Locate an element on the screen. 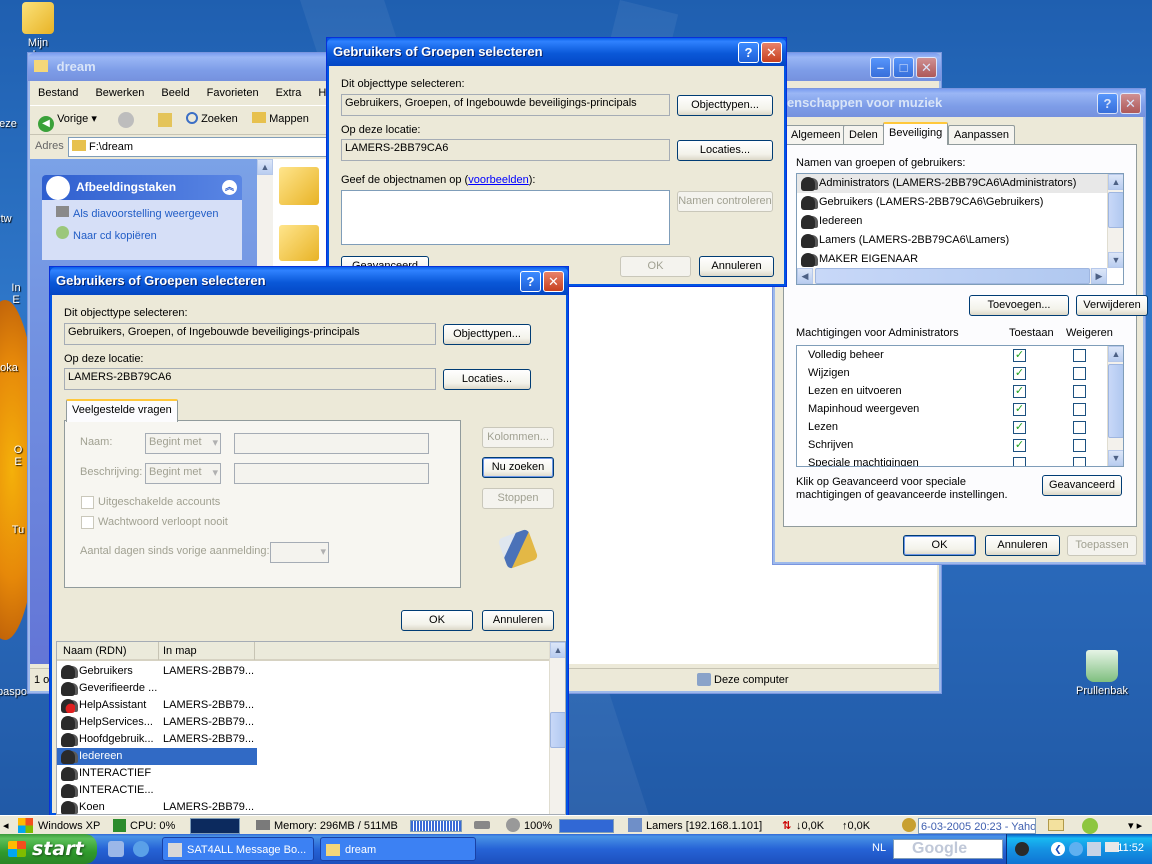  chevron-down-icon: ▾ ▸ is located at coordinates (1135, 826).